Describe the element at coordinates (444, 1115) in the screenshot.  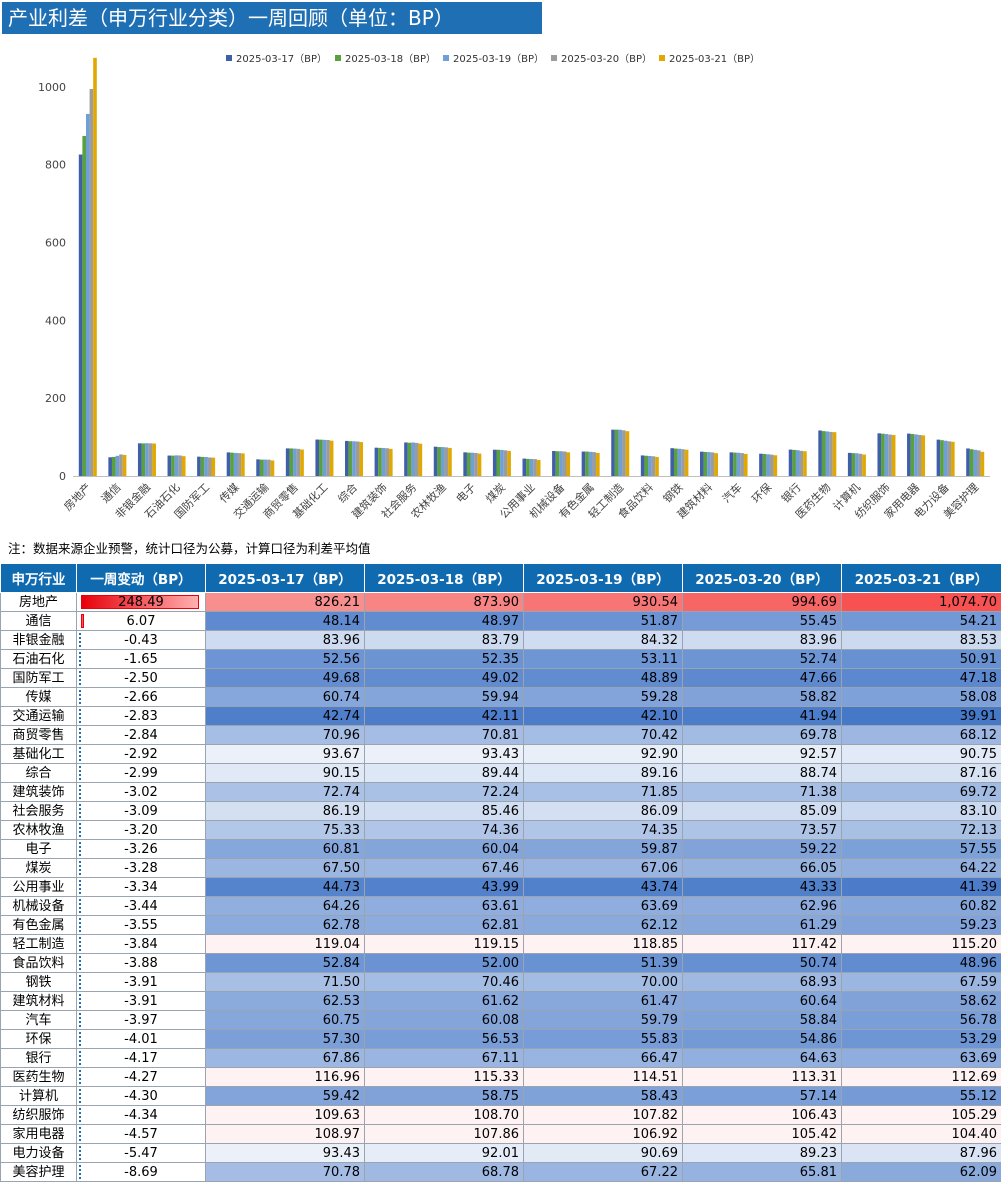
I see `spread-value-date-2: 108.70` at that location.